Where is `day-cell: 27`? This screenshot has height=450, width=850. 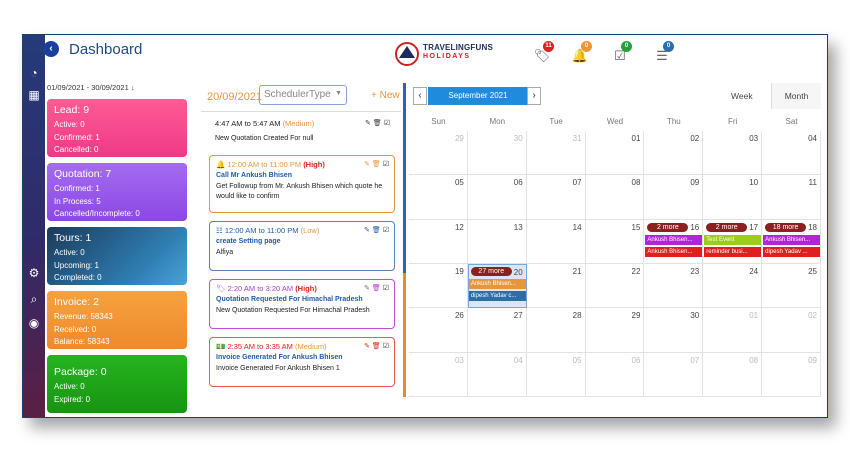 day-cell: 27 is located at coordinates (497, 330).